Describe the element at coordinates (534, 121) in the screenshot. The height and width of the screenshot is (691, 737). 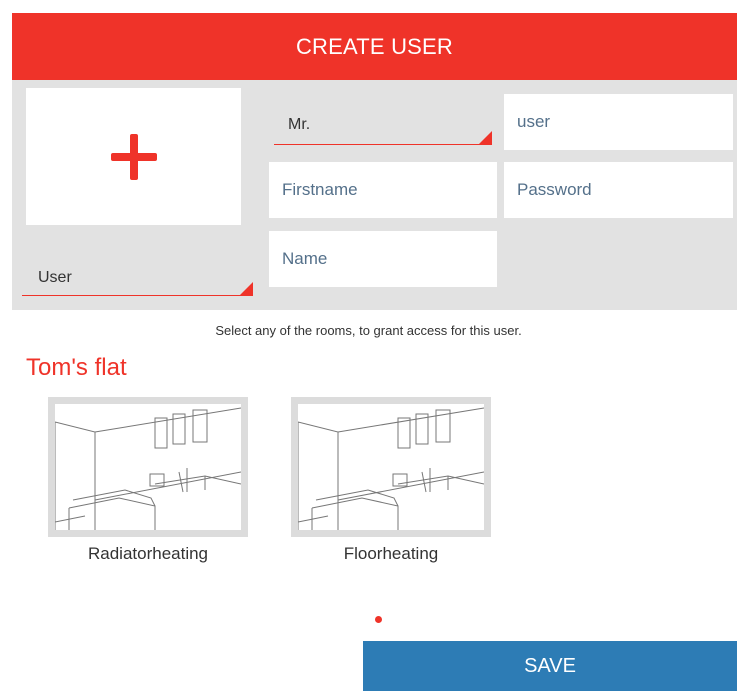
I see `username-placeholder: user` at that location.